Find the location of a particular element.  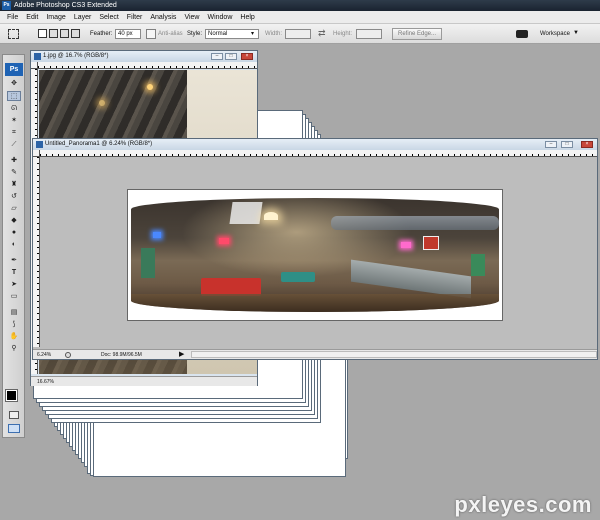

paint-bucket-icon: ◆ is located at coordinates (14, 221).